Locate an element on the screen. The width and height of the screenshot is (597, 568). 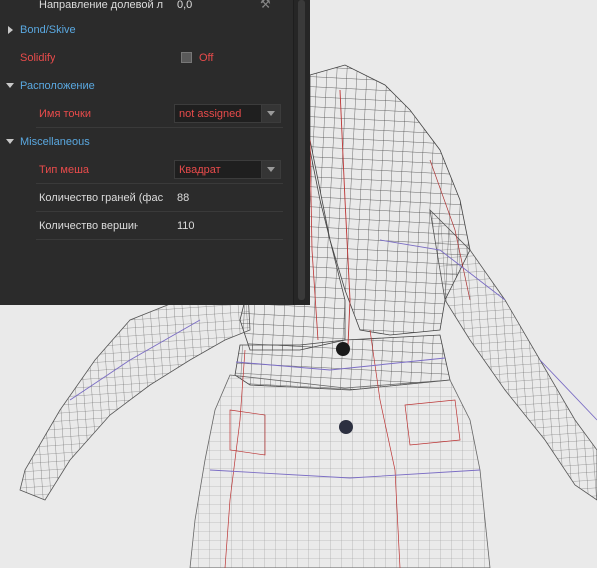
solidify-row: Solidify Off is located at coordinates (146, 58).